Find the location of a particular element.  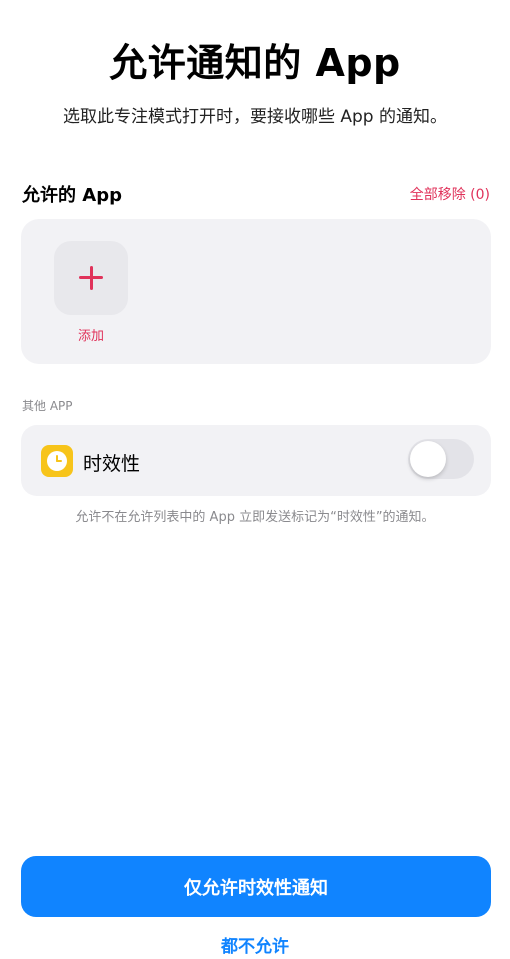

add-app-label: 添加 is located at coordinates (91, 334).